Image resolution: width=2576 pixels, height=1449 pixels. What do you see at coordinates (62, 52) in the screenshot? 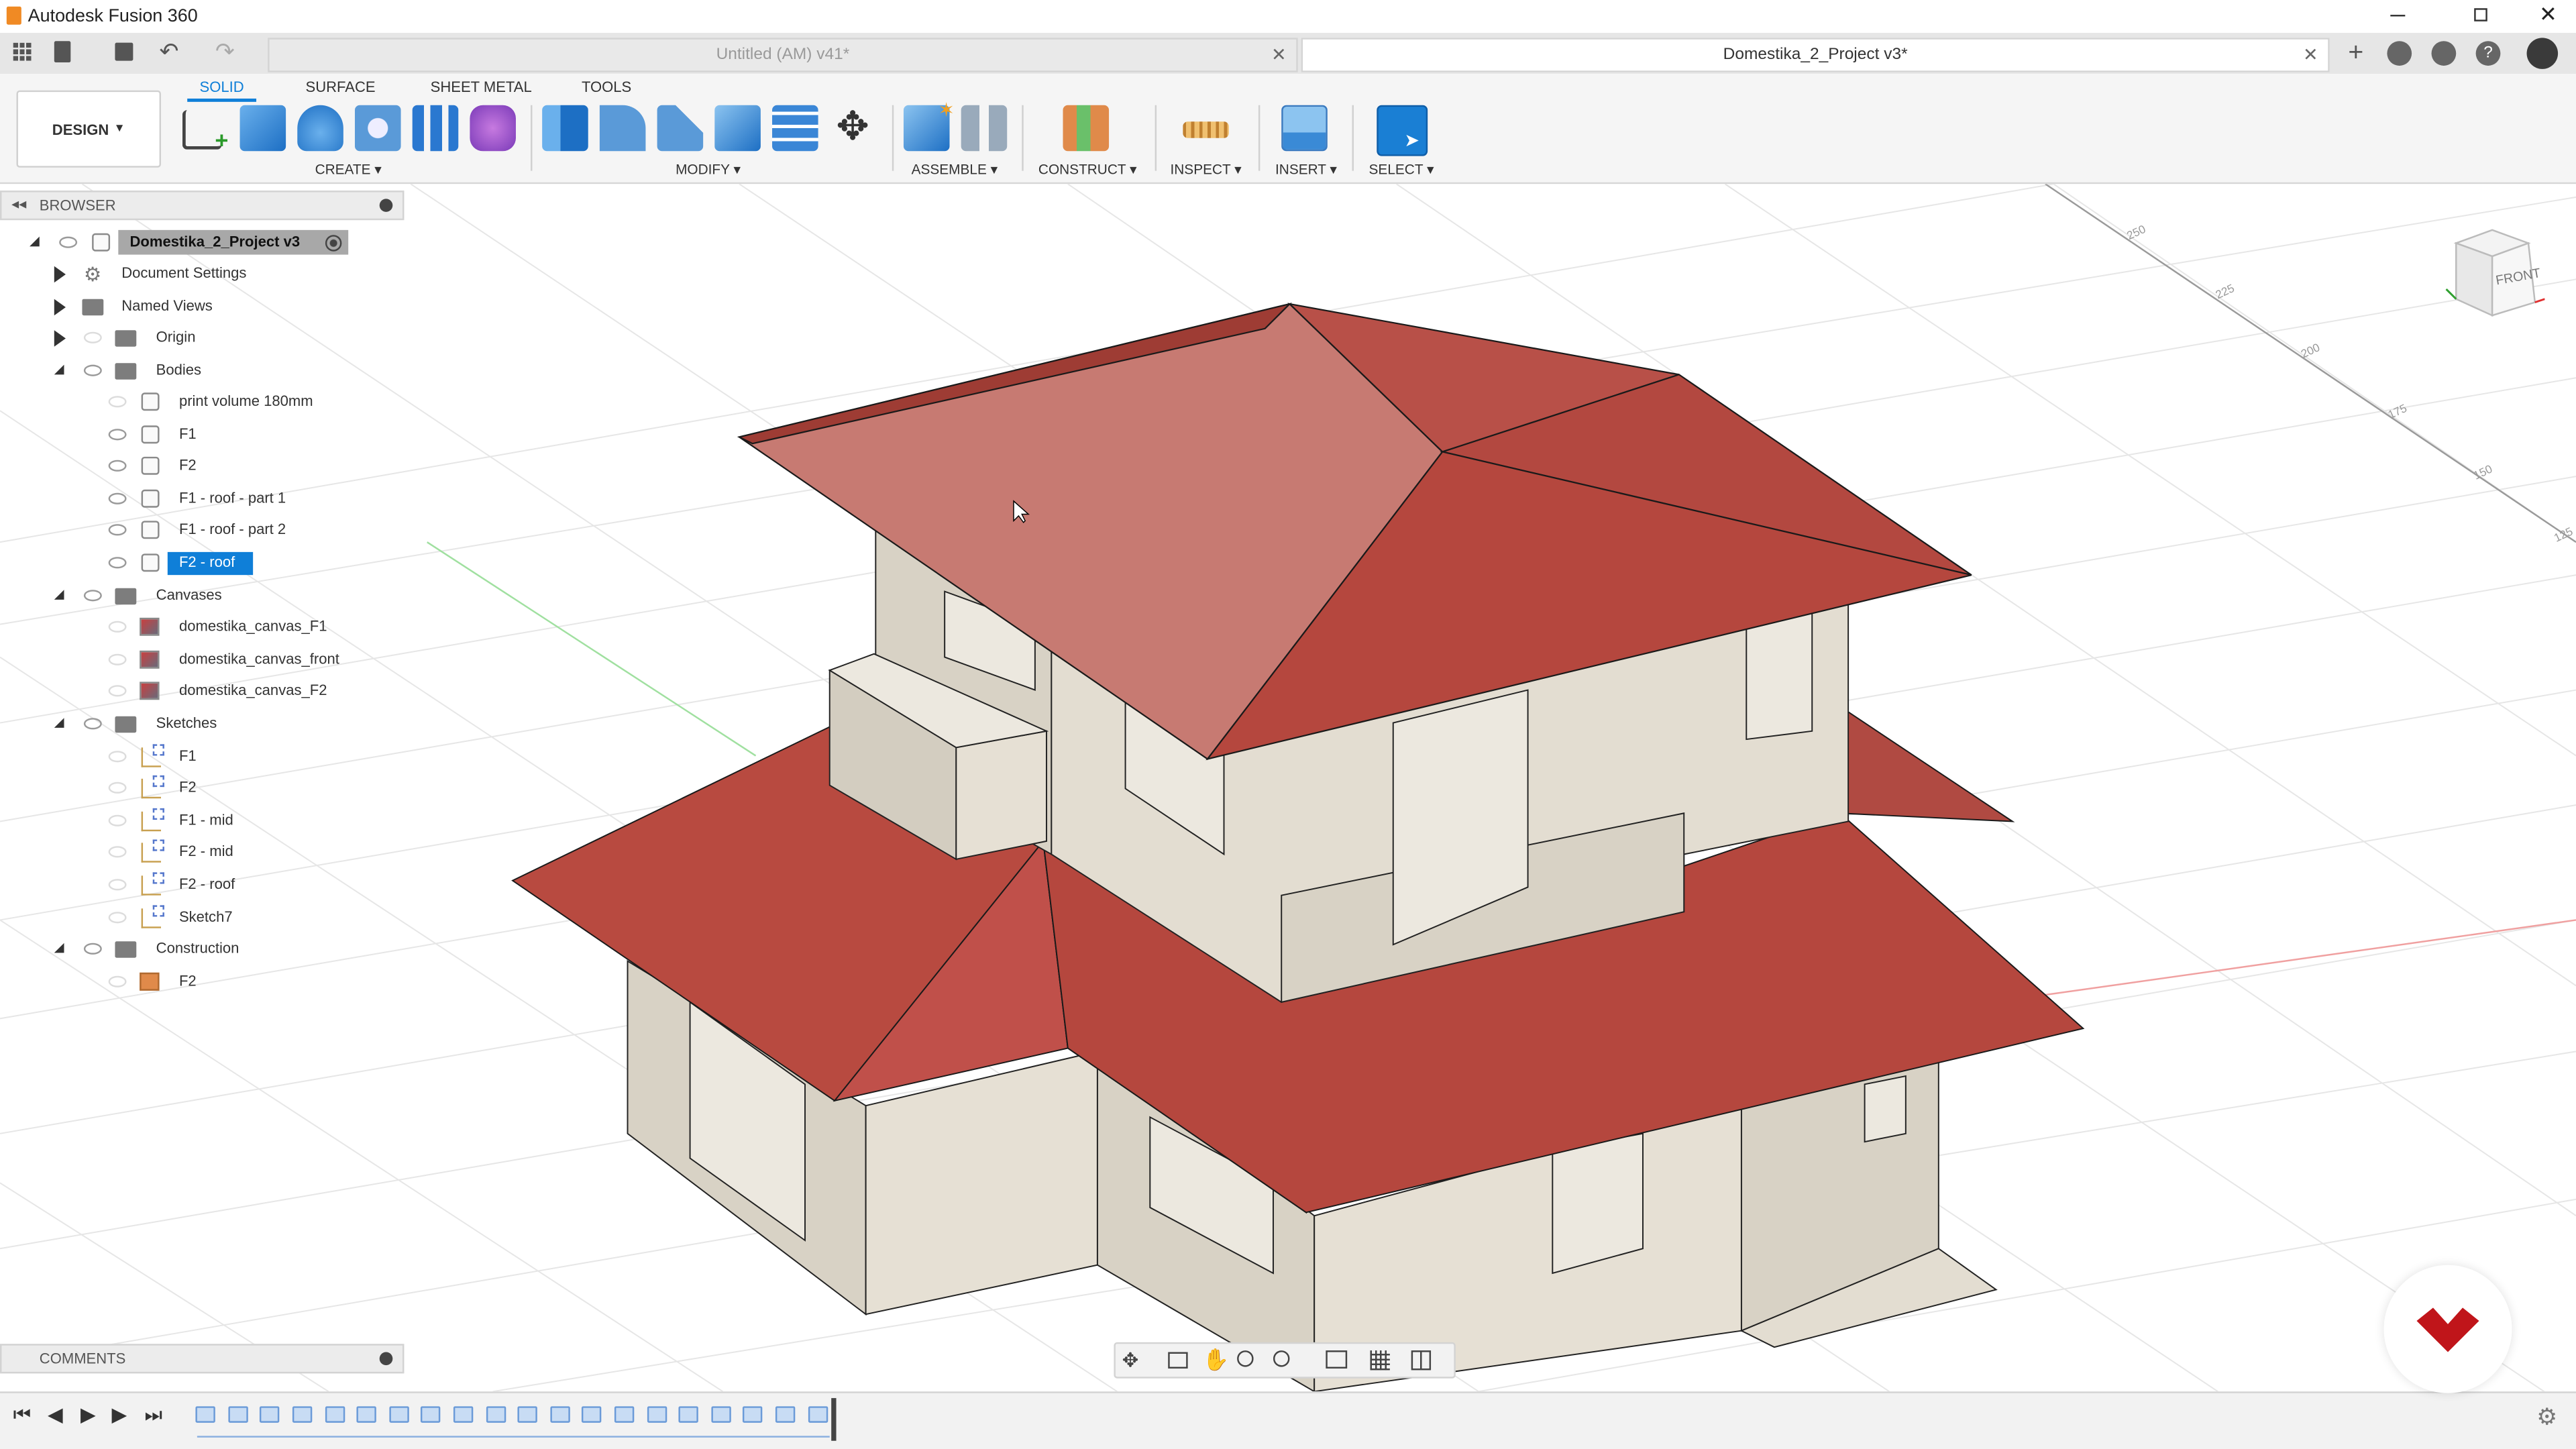
I see `file-menu-icon` at bounding box center [62, 52].